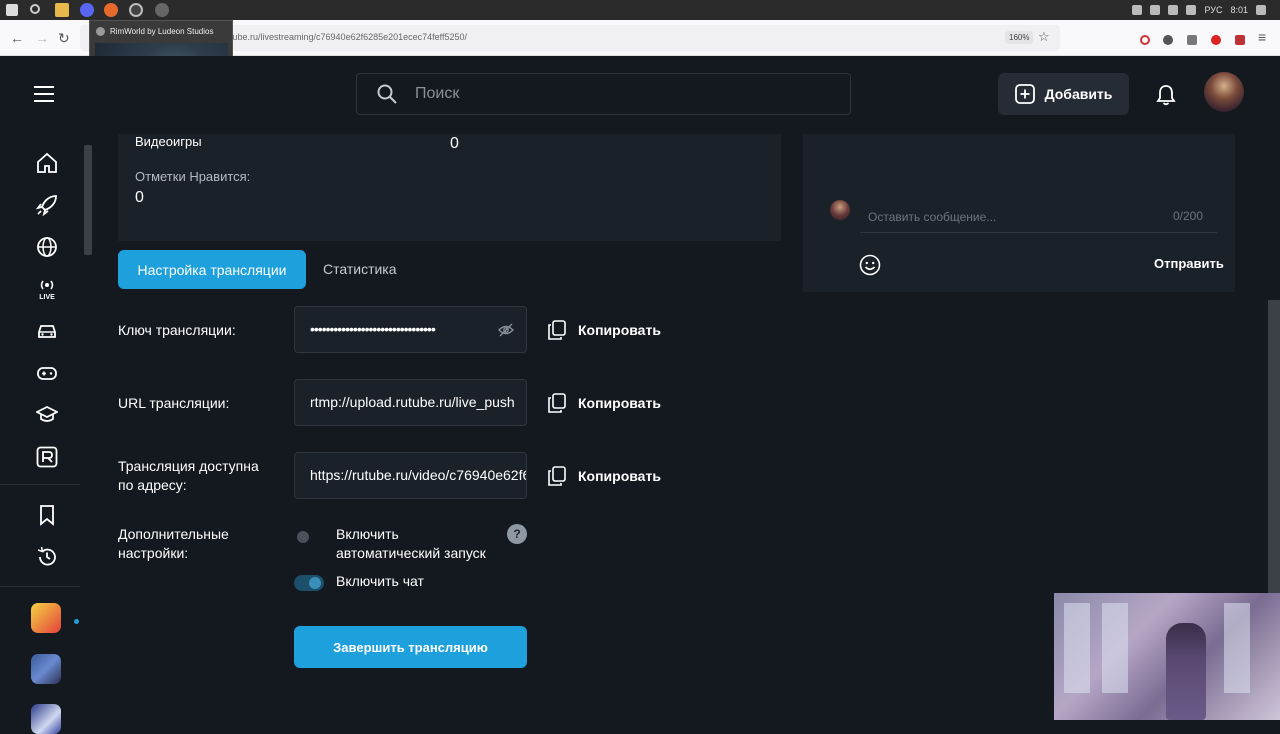 The image size is (1280, 734). I want to click on chevron-up-icon, so click(1137, 10).